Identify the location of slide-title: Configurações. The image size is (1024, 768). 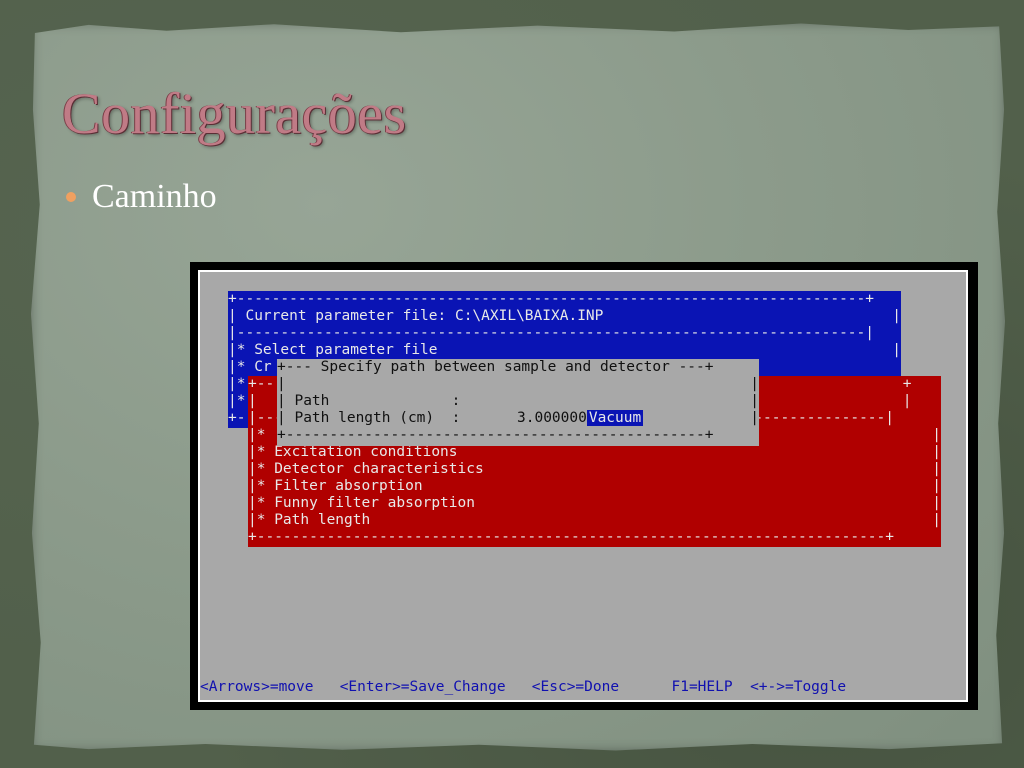
(234, 113).